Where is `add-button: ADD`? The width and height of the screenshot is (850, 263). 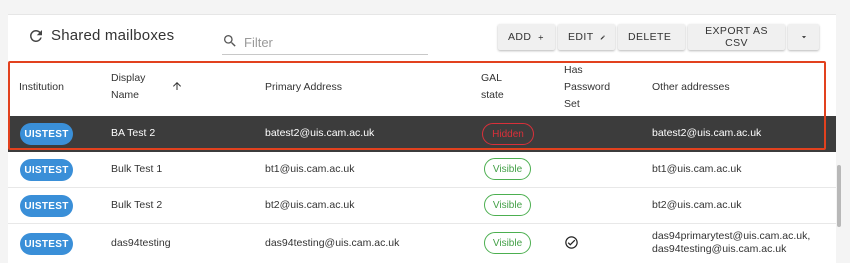
add-button: ADD is located at coordinates (526, 37).